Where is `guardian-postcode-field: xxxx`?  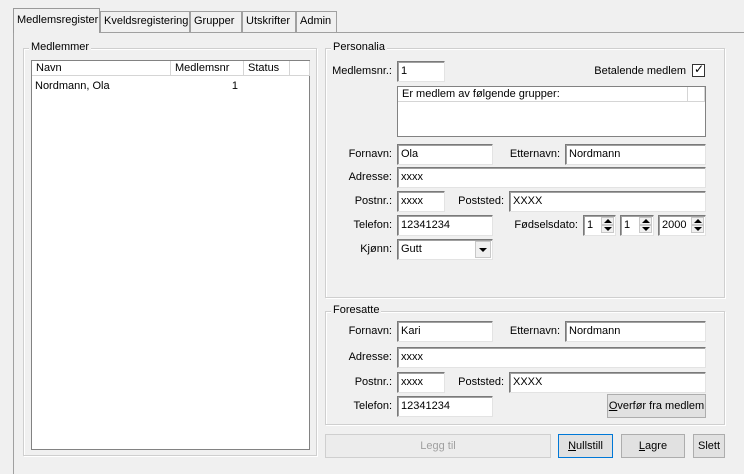
guardian-postcode-field: xxxx is located at coordinates (421, 382).